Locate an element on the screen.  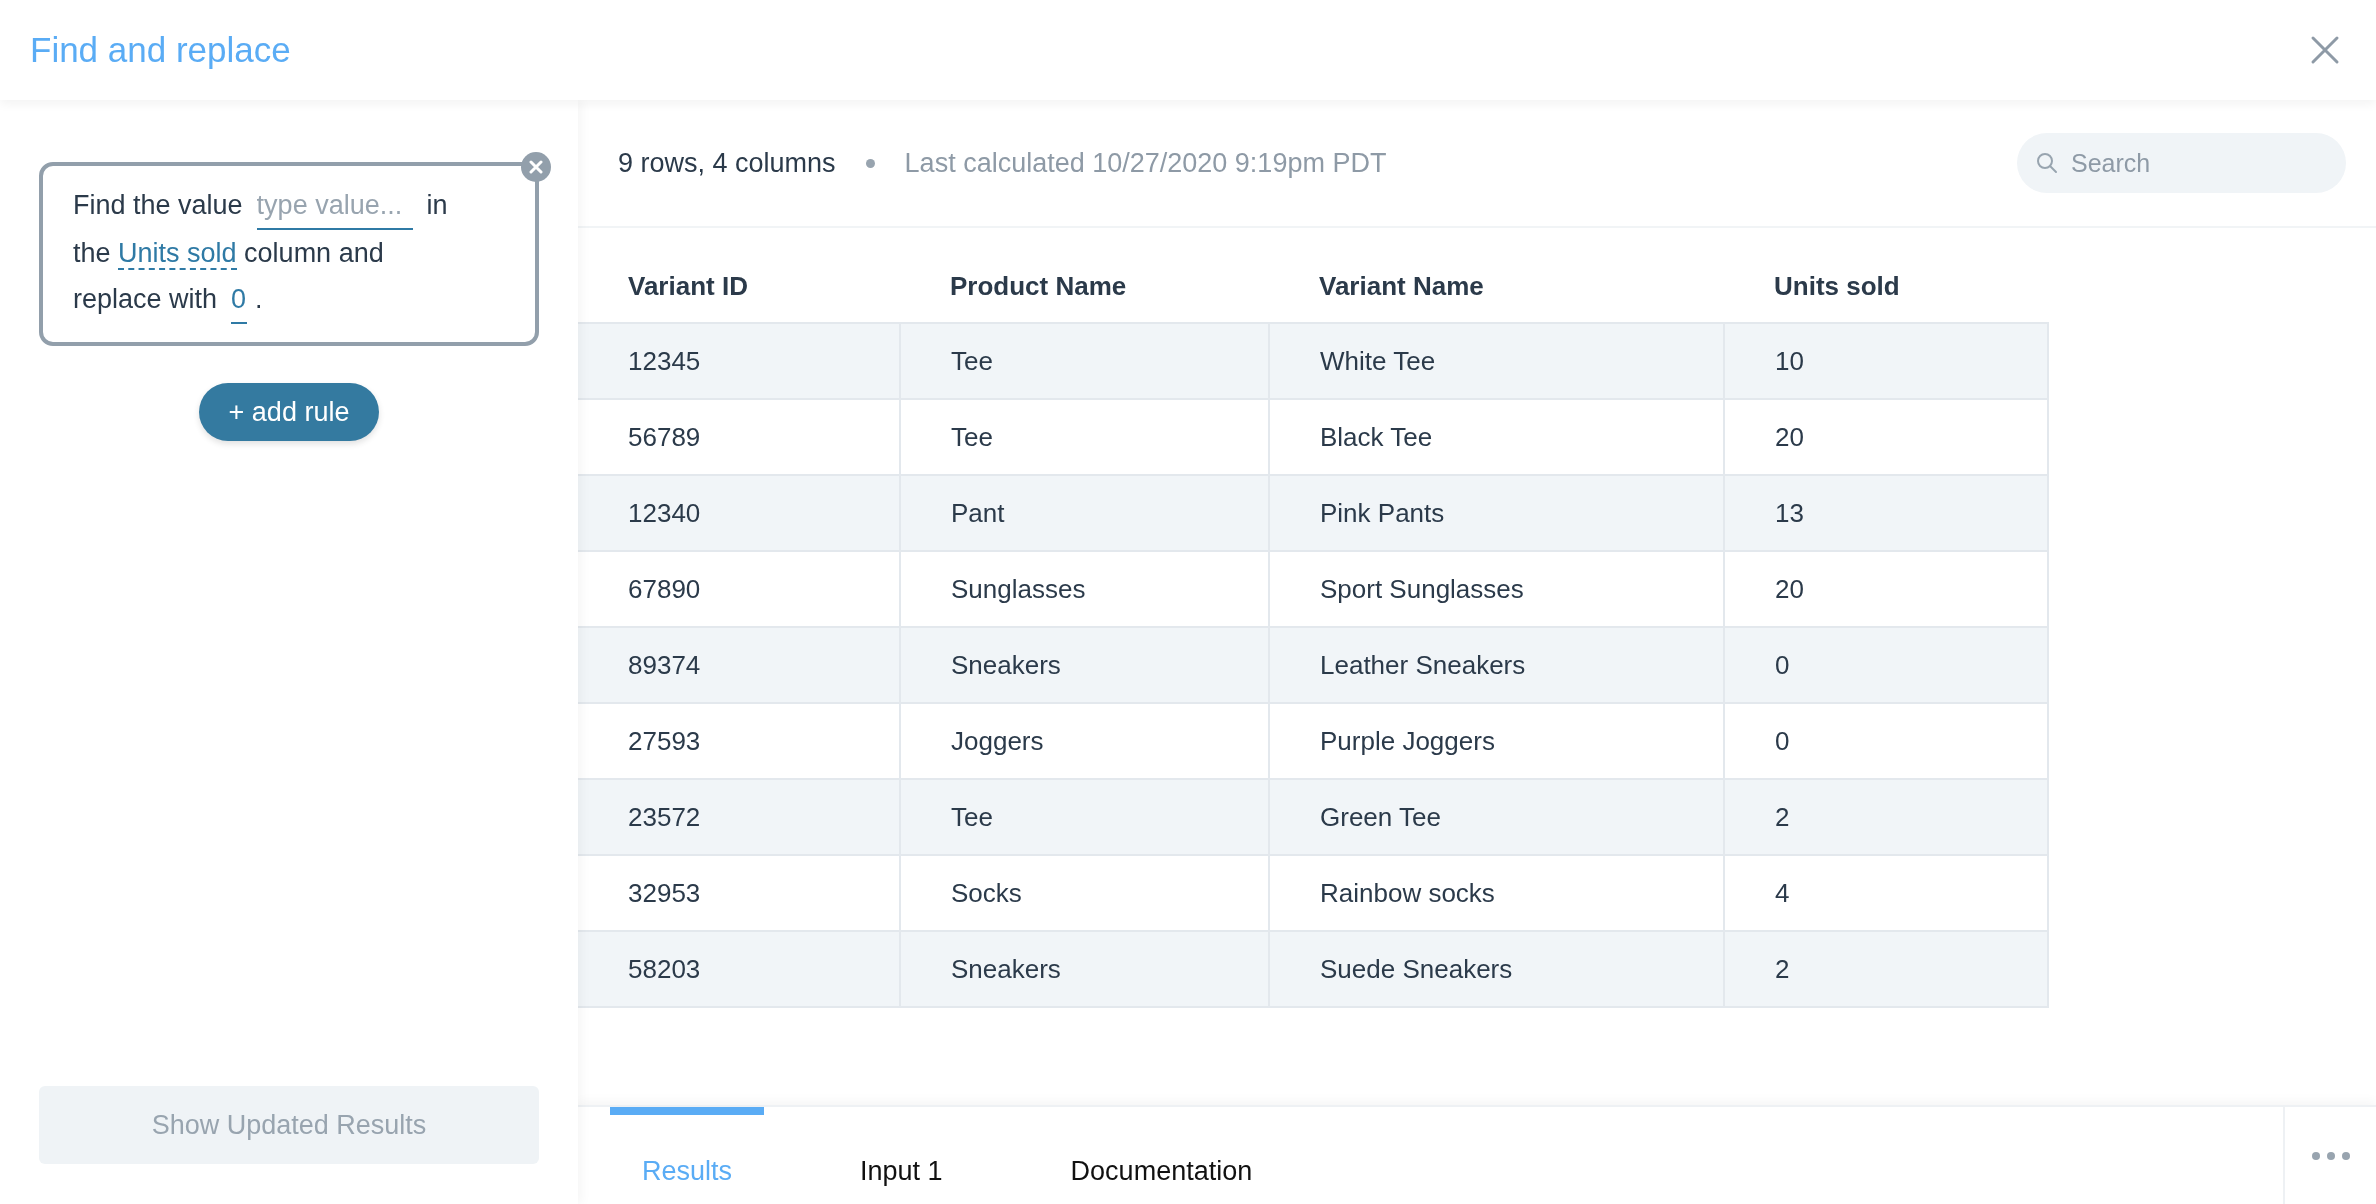
search-field: Search is located at coordinates (2181, 163).